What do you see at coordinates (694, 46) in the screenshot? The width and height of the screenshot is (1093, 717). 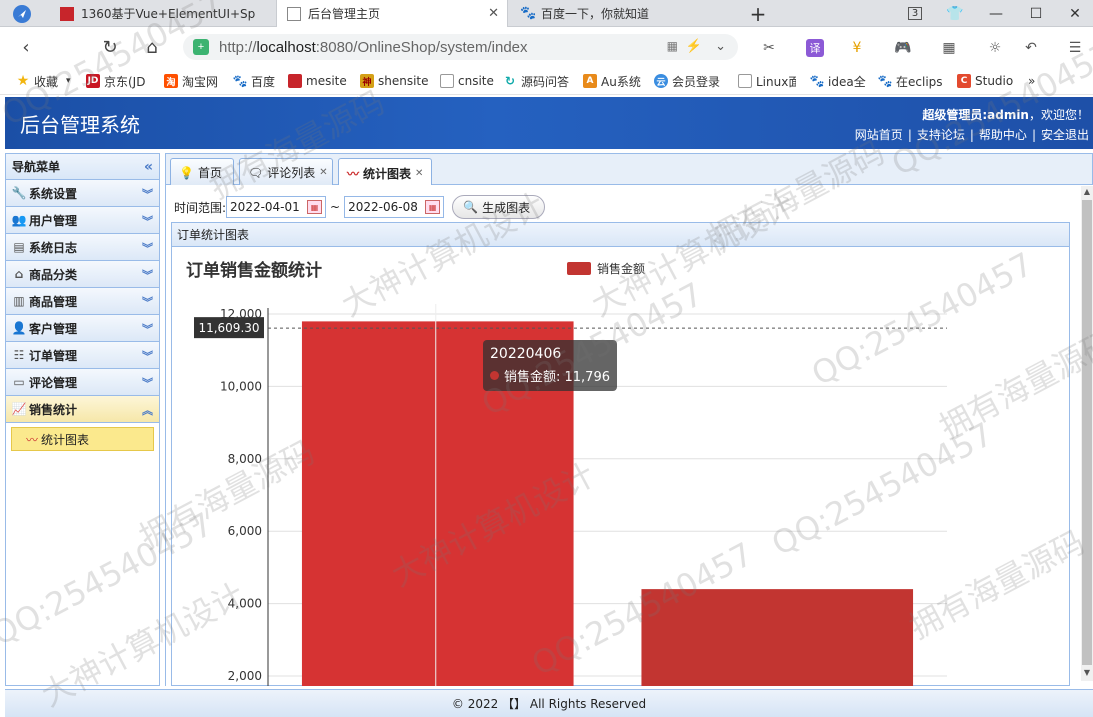 I see `lightning-icon: ⚡` at bounding box center [694, 46].